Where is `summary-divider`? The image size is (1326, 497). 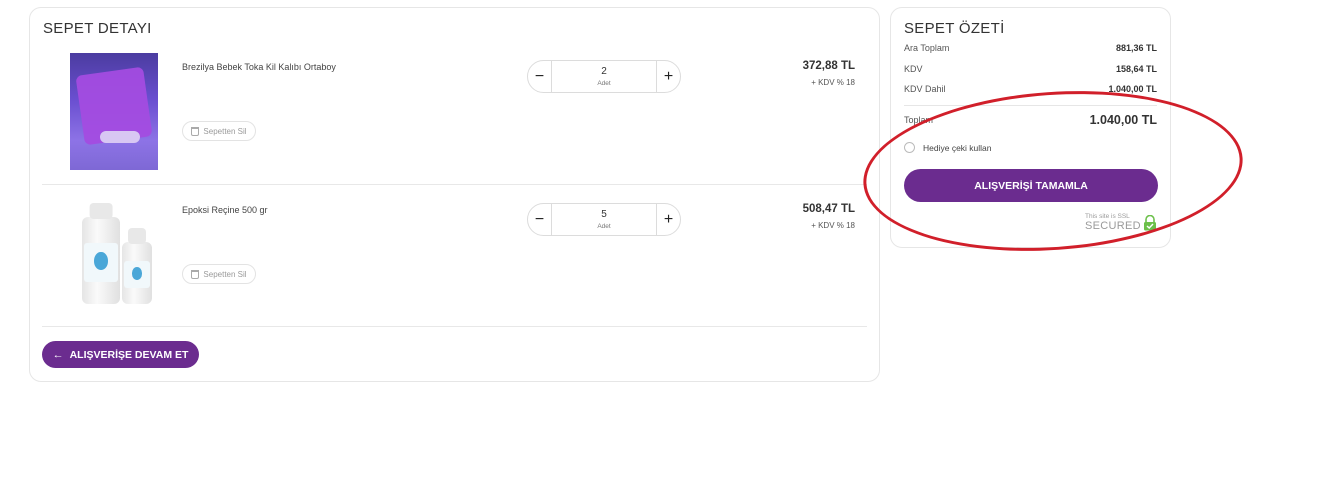 summary-divider is located at coordinates (1030, 105).